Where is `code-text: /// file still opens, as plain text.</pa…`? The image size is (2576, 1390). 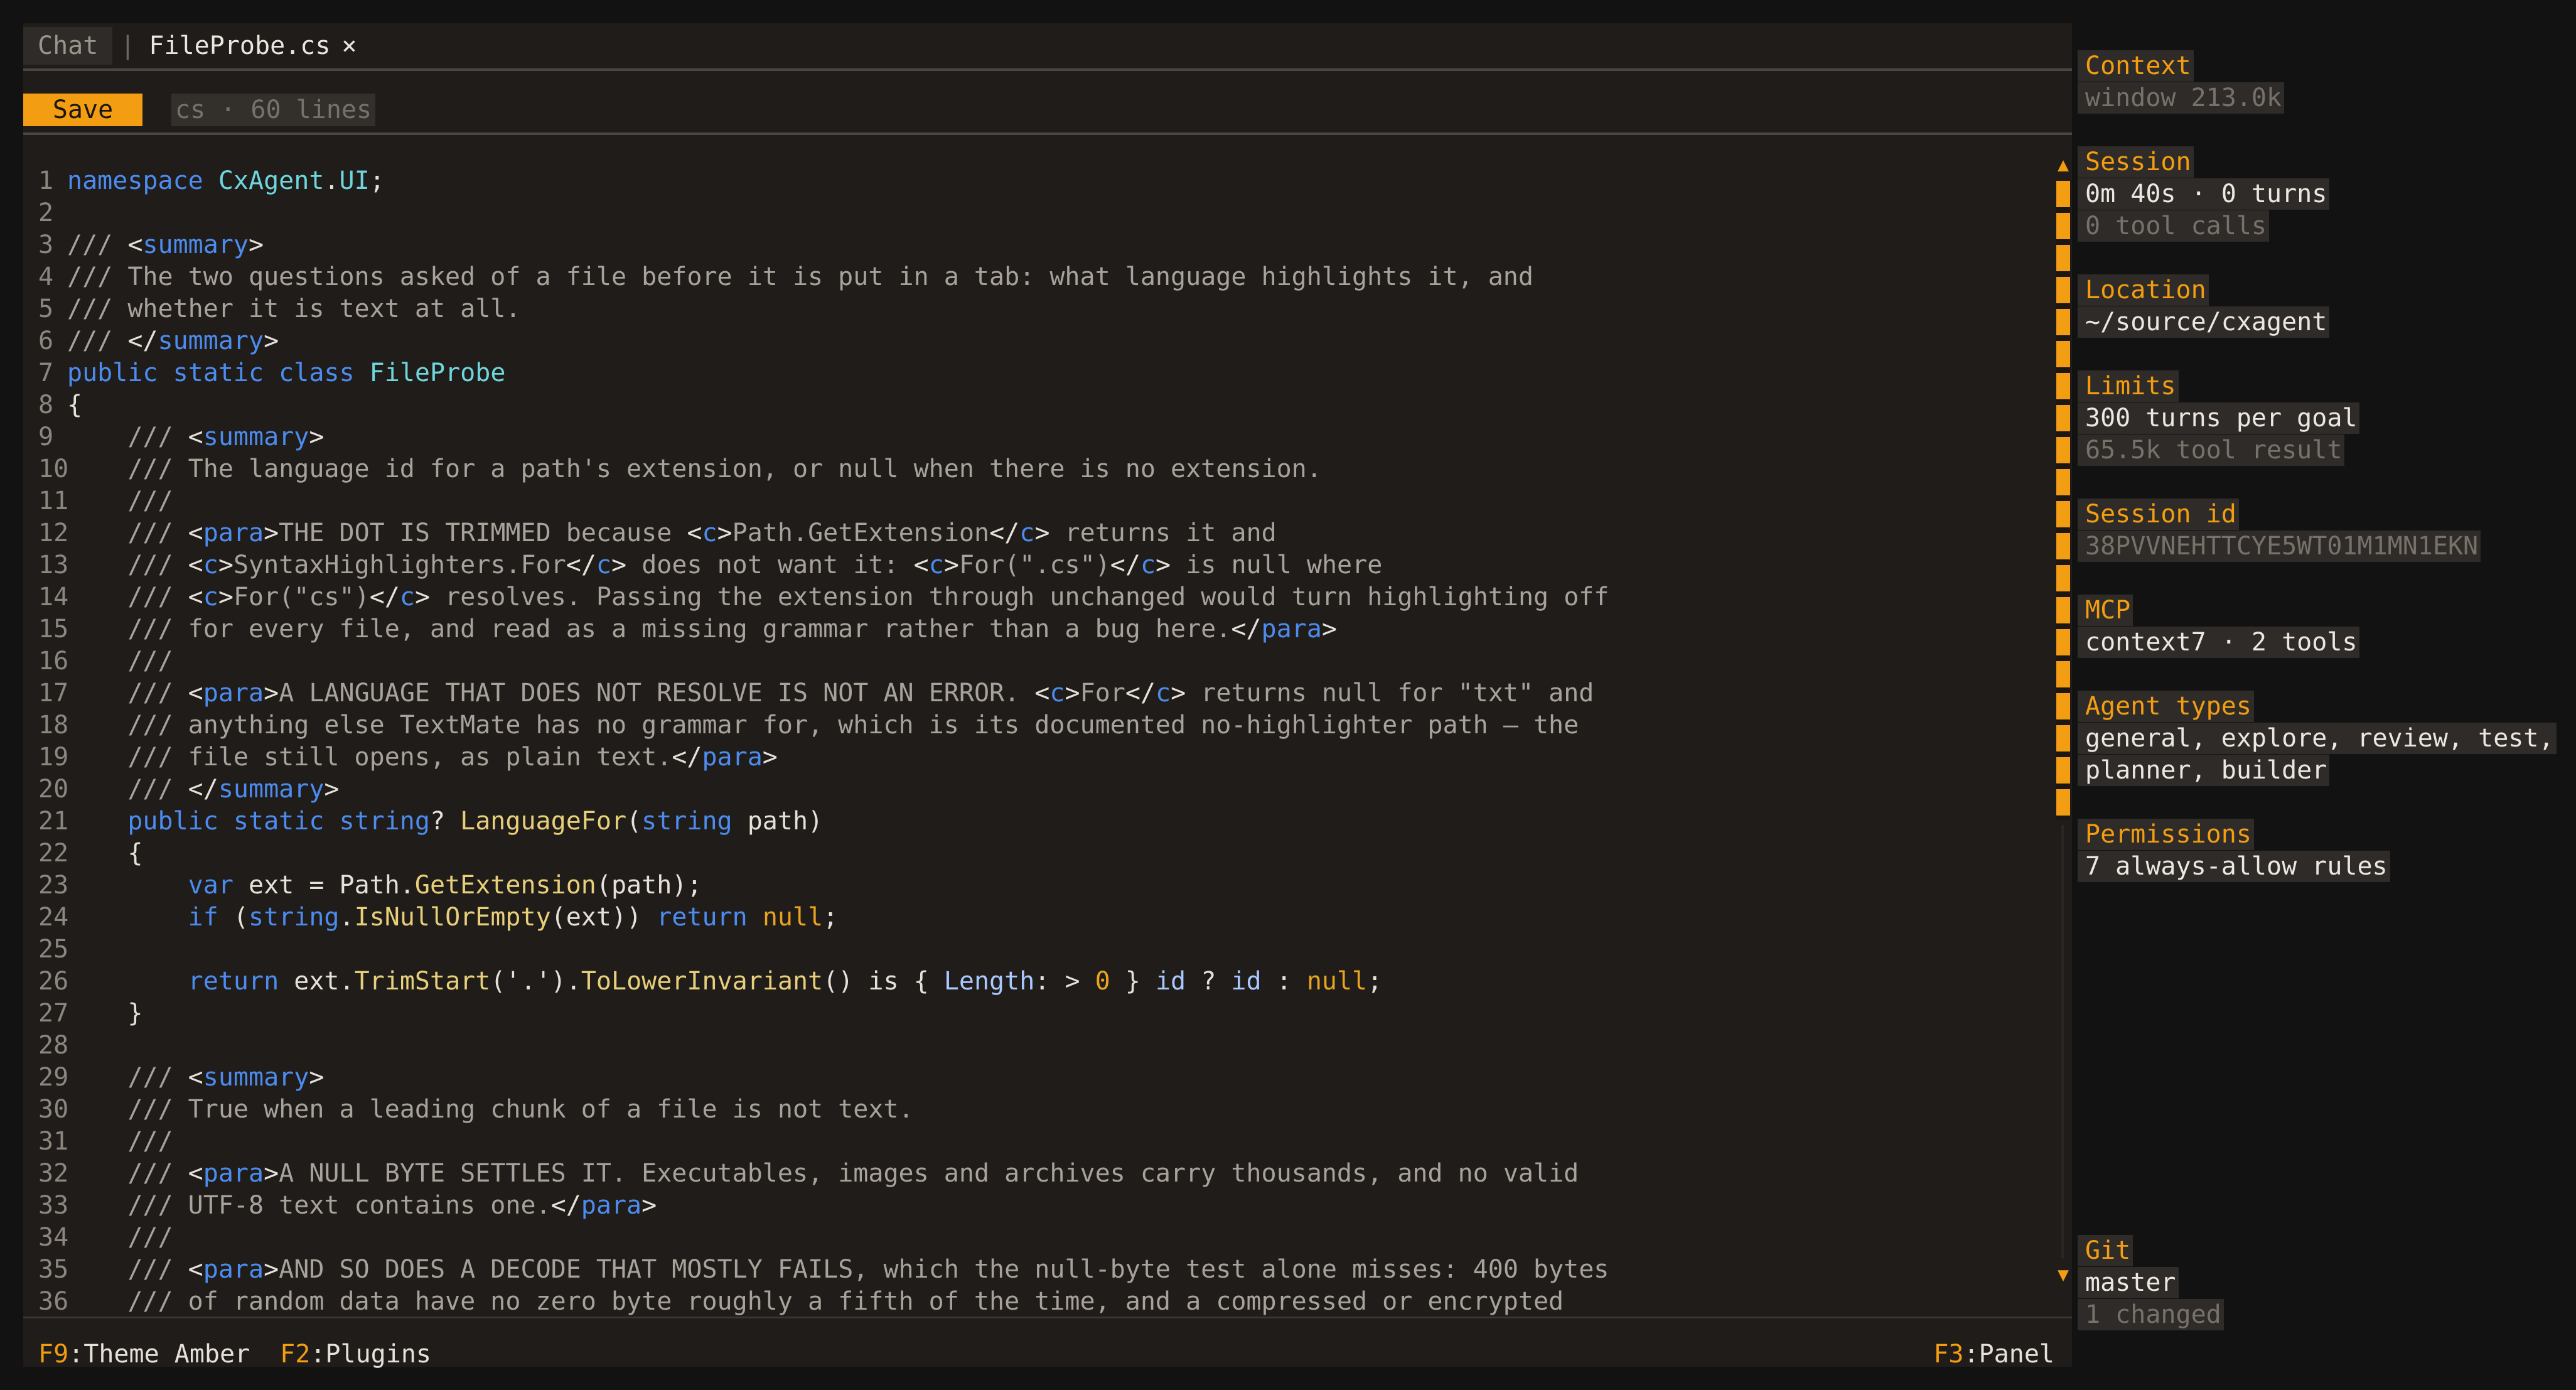
code-text: /// file still opens, as plain text.</pa… is located at coordinates (452, 757).